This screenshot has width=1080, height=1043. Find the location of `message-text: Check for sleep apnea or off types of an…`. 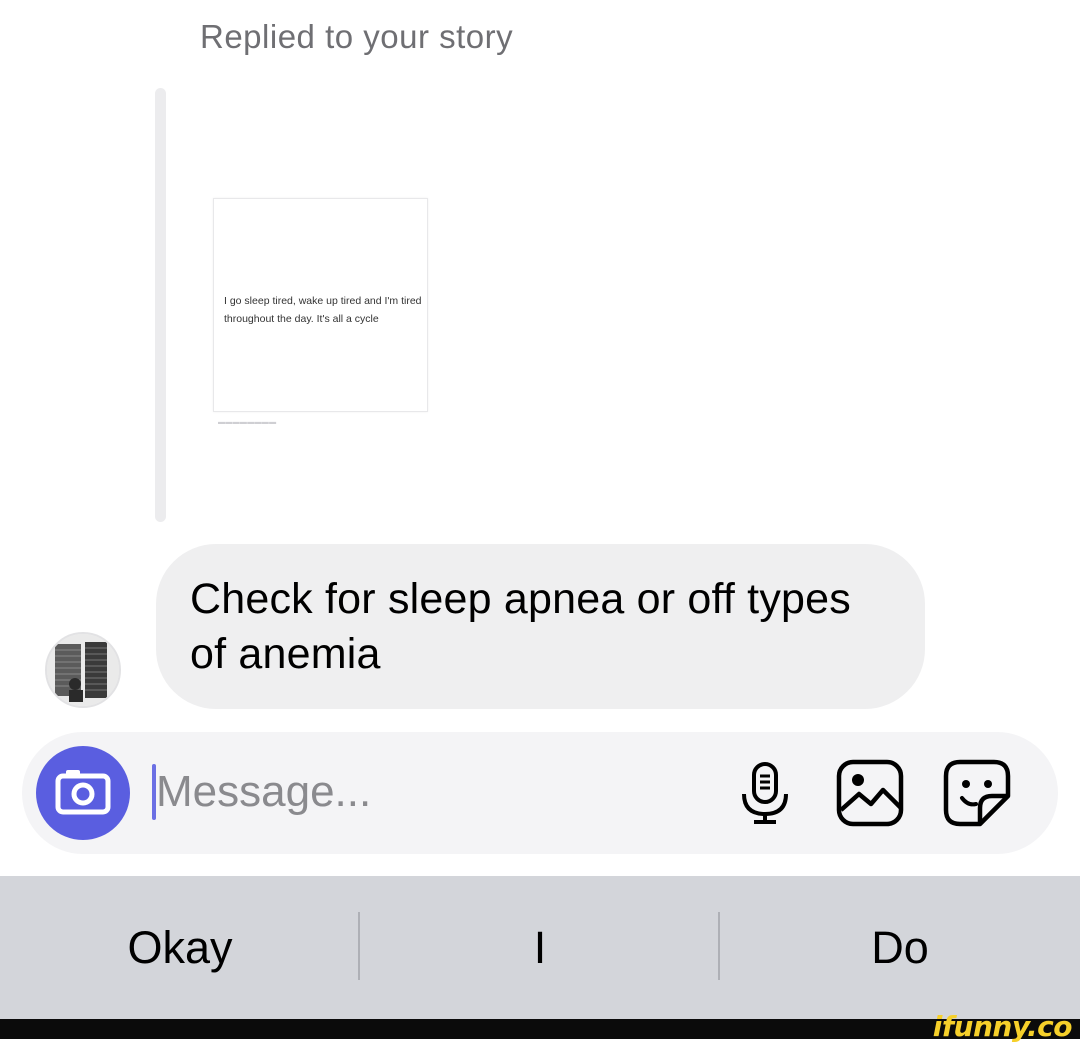

message-text: Check for sleep apnea or off types of an… is located at coordinates (520, 626).